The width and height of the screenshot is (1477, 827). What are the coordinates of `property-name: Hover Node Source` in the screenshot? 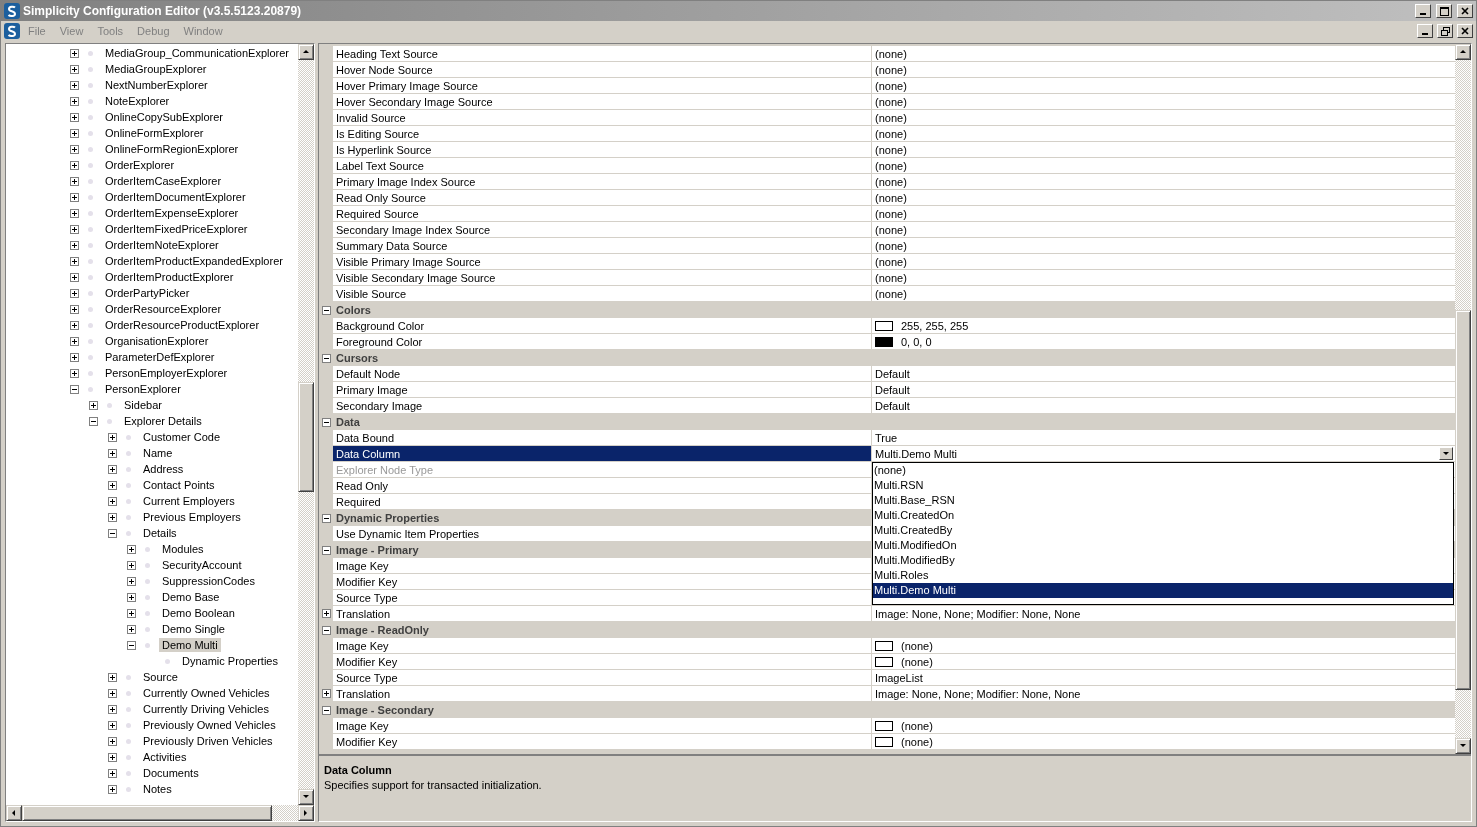 It's located at (602, 69).